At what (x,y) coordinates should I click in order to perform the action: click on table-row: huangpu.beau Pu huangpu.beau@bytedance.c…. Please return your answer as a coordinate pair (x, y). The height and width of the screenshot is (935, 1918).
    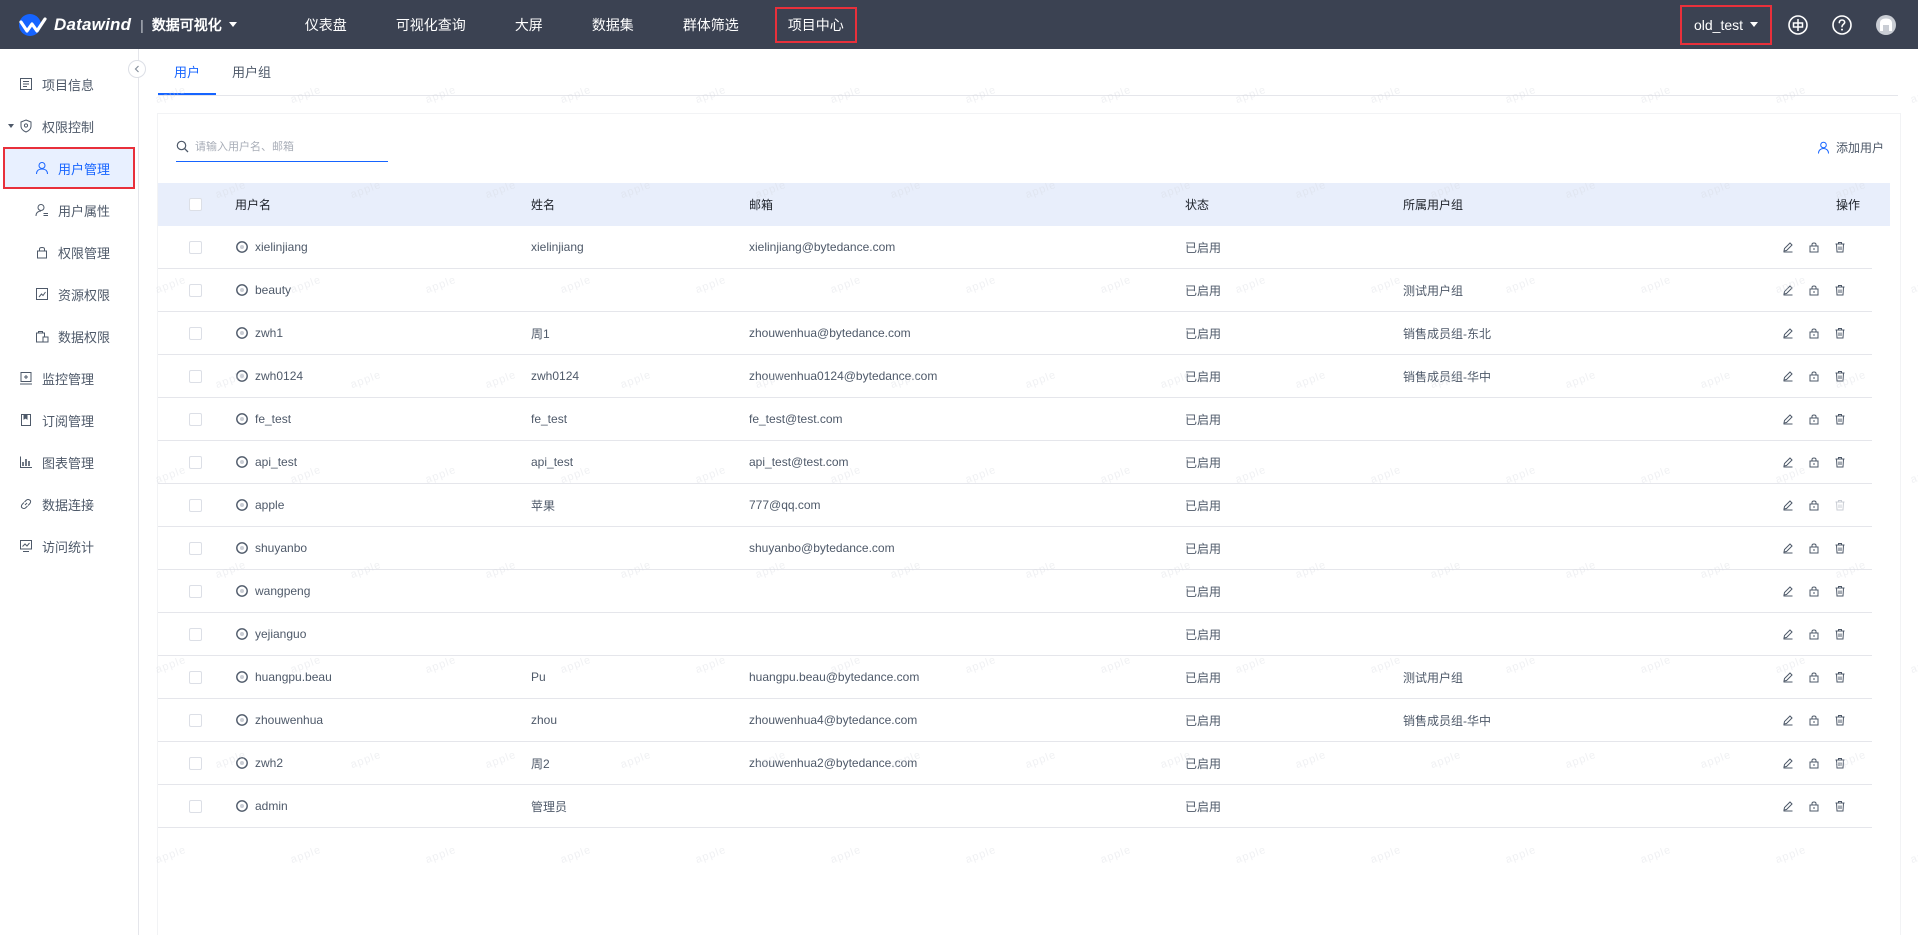
    Looking at the image, I should click on (1015, 677).